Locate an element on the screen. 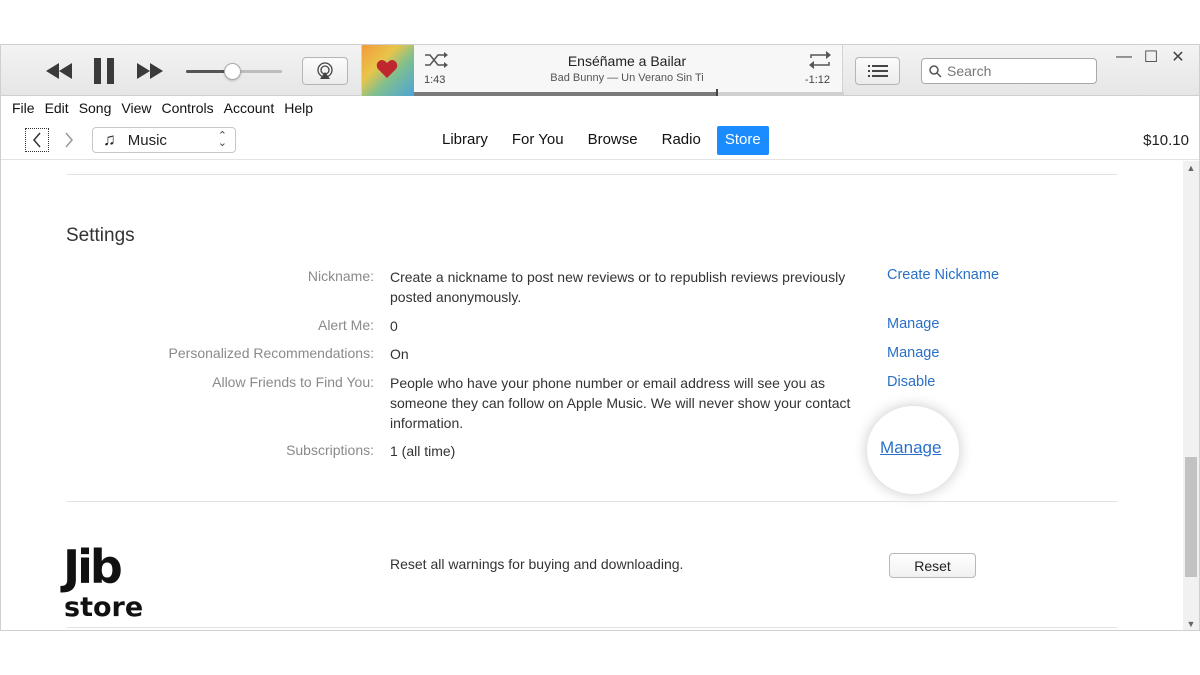 The image size is (1200, 675). tab-store: Store is located at coordinates (742, 140).